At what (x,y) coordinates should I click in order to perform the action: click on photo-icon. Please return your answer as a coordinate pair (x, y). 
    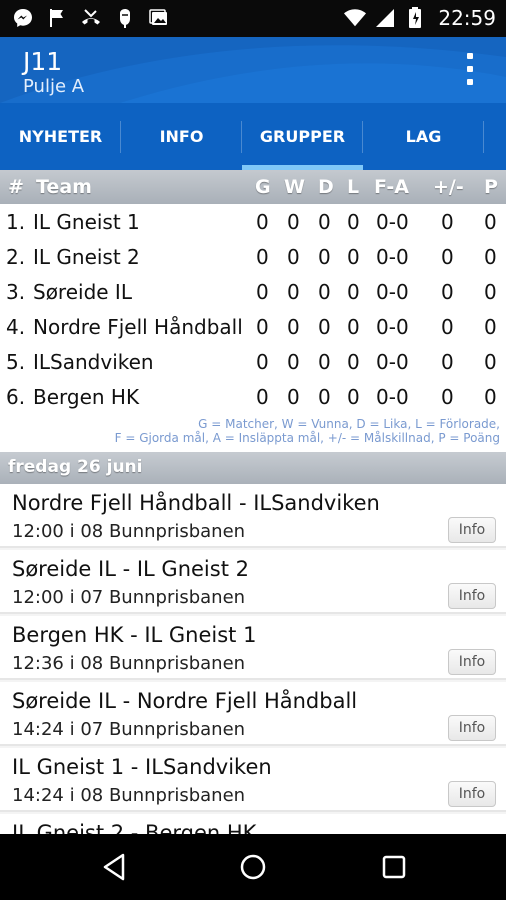
    Looking at the image, I should click on (159, 18).